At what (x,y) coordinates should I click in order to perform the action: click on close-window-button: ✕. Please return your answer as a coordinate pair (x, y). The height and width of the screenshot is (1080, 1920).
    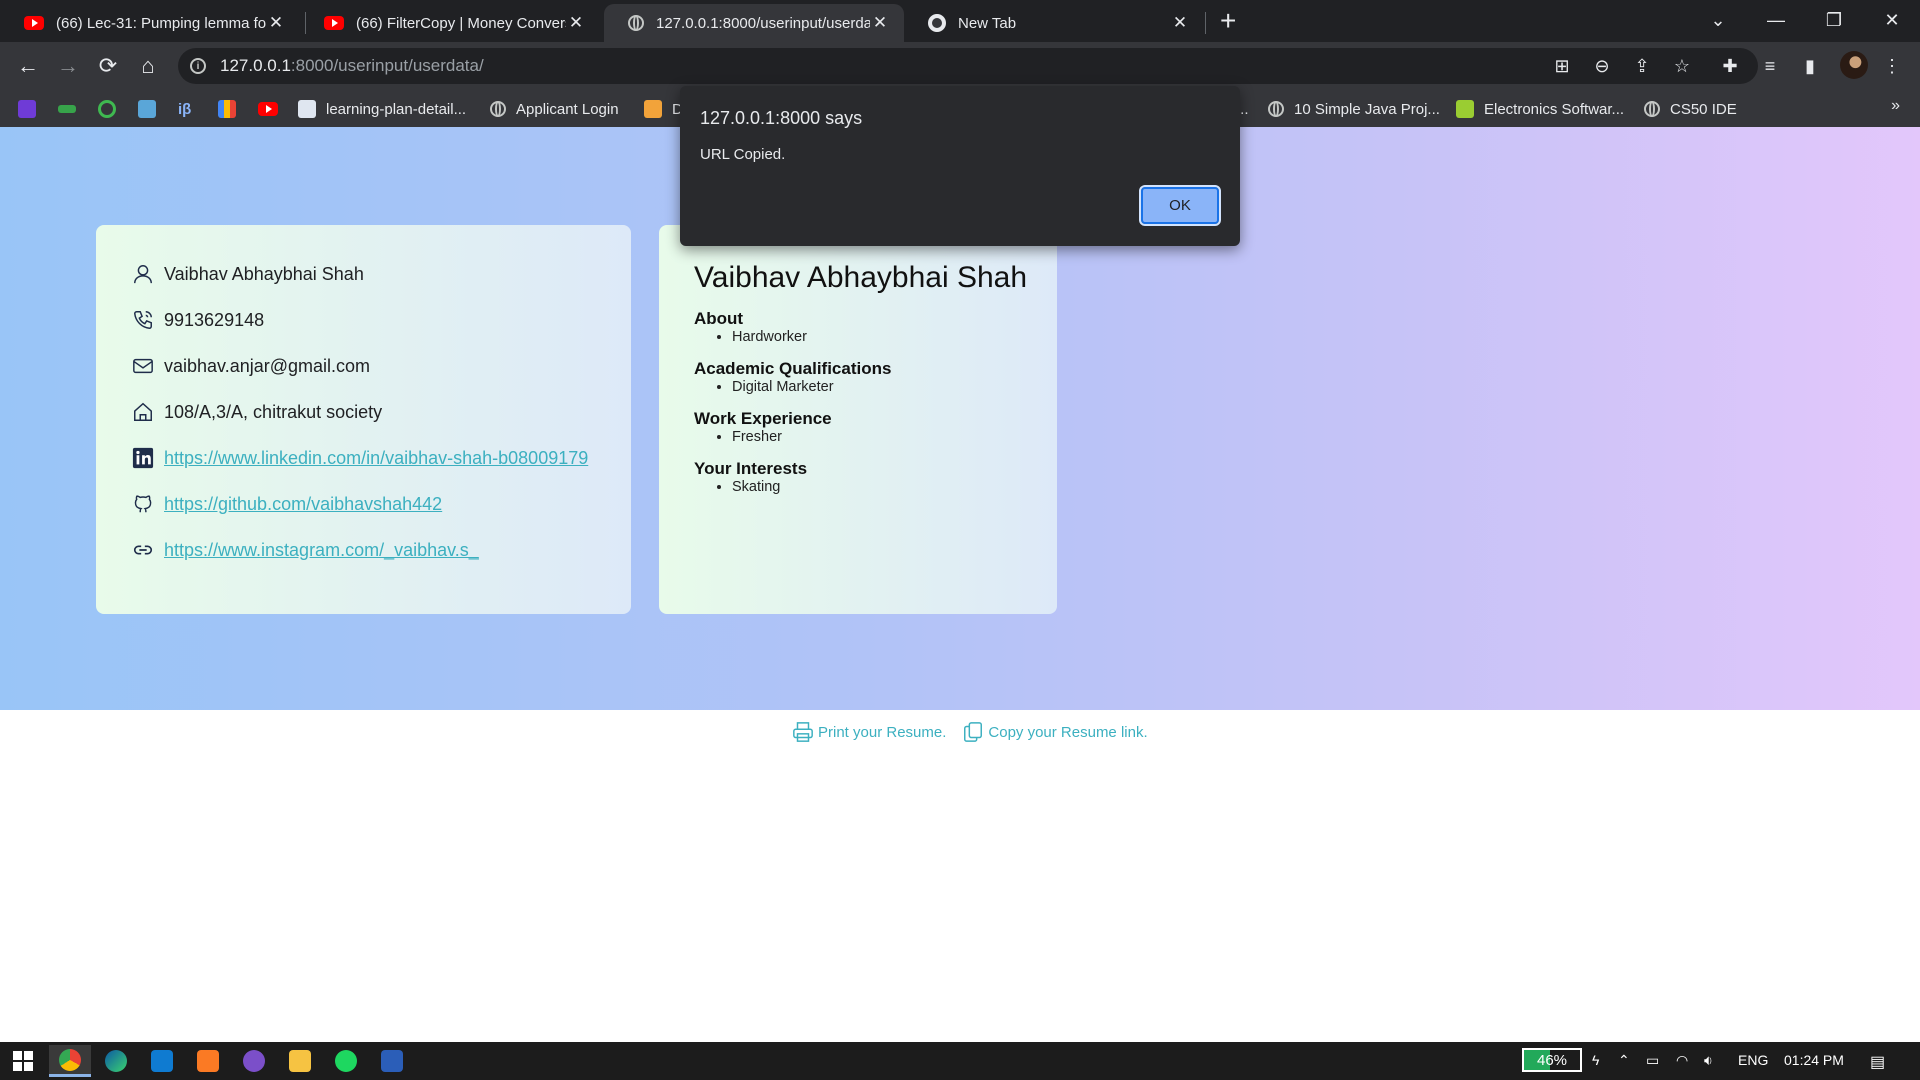
    Looking at the image, I should click on (1891, 20).